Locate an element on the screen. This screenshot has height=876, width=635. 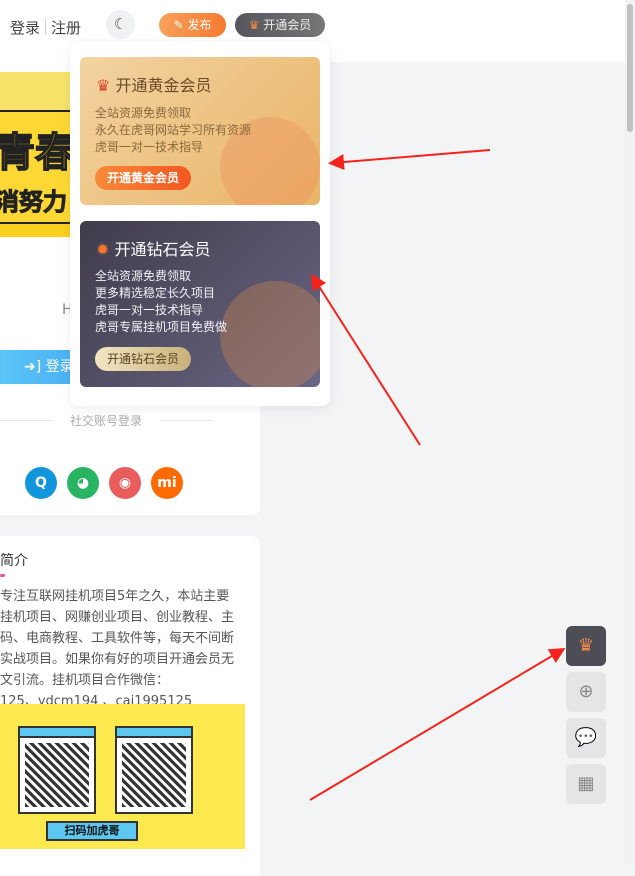
arrow-to-gold is located at coordinates (409, 159).